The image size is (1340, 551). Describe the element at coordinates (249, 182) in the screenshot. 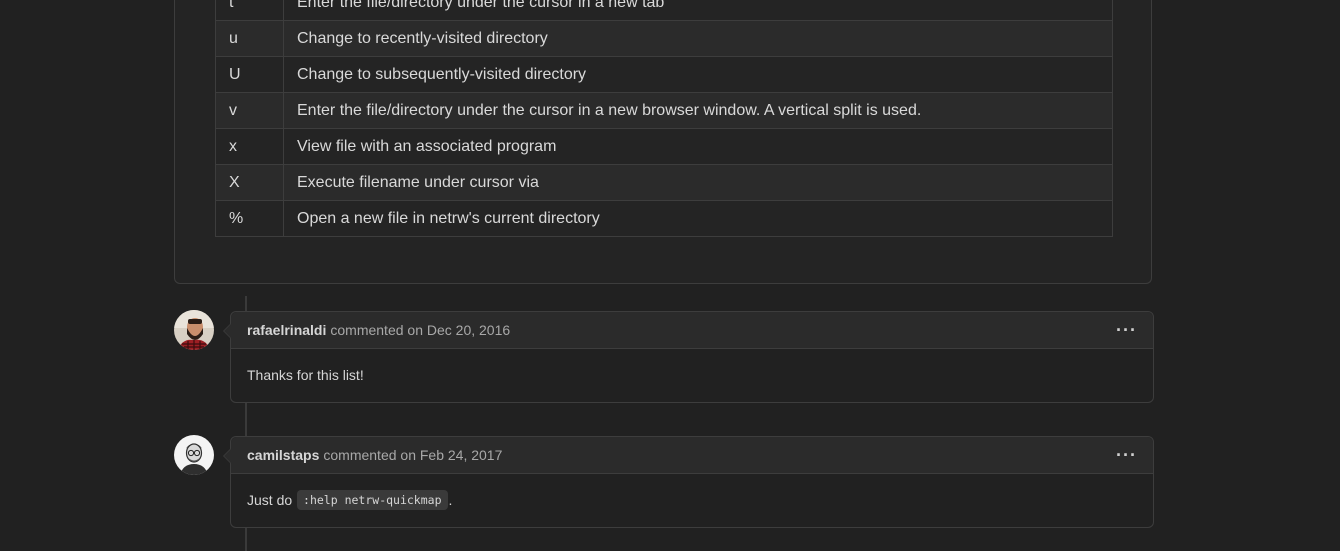

I see `key-cell: X` at that location.